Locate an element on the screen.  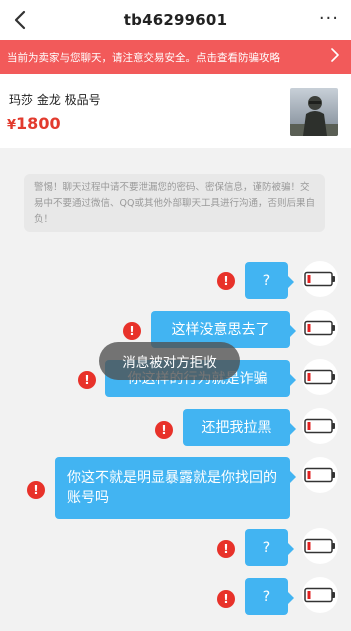
chevron-right-icon is located at coordinates (335, 56).